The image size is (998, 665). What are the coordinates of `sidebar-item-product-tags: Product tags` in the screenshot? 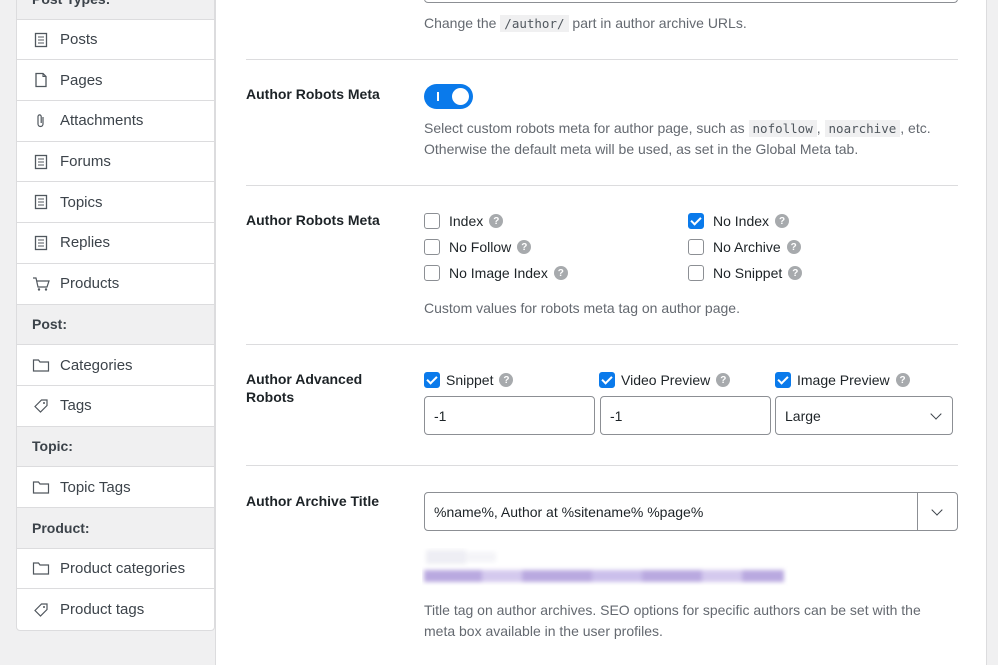 It's located at (115, 609).